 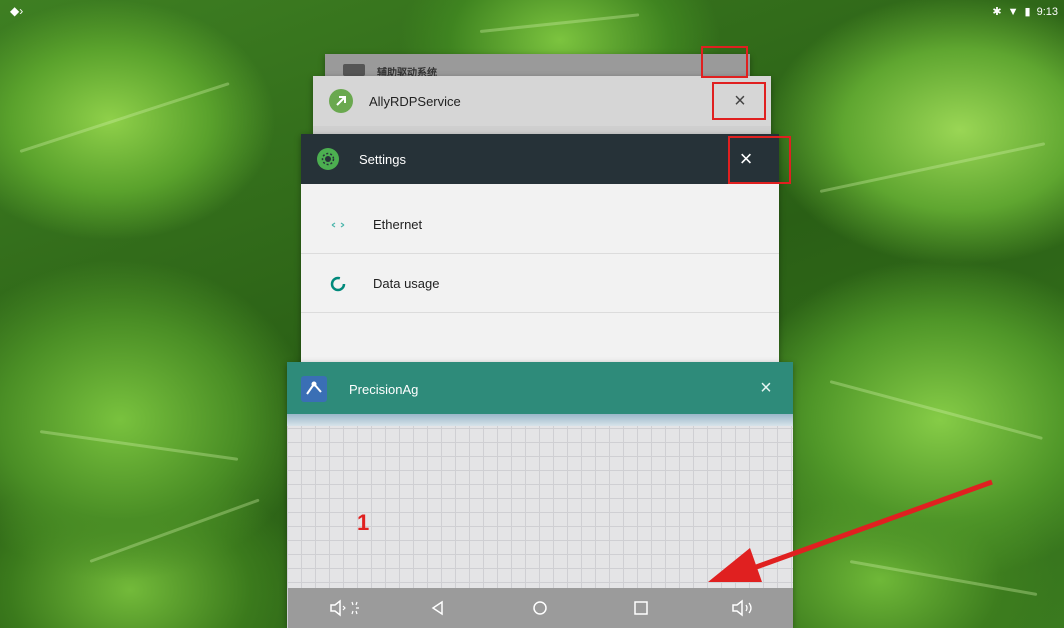 I want to click on card-header: Settings ×, so click(x=540, y=159).